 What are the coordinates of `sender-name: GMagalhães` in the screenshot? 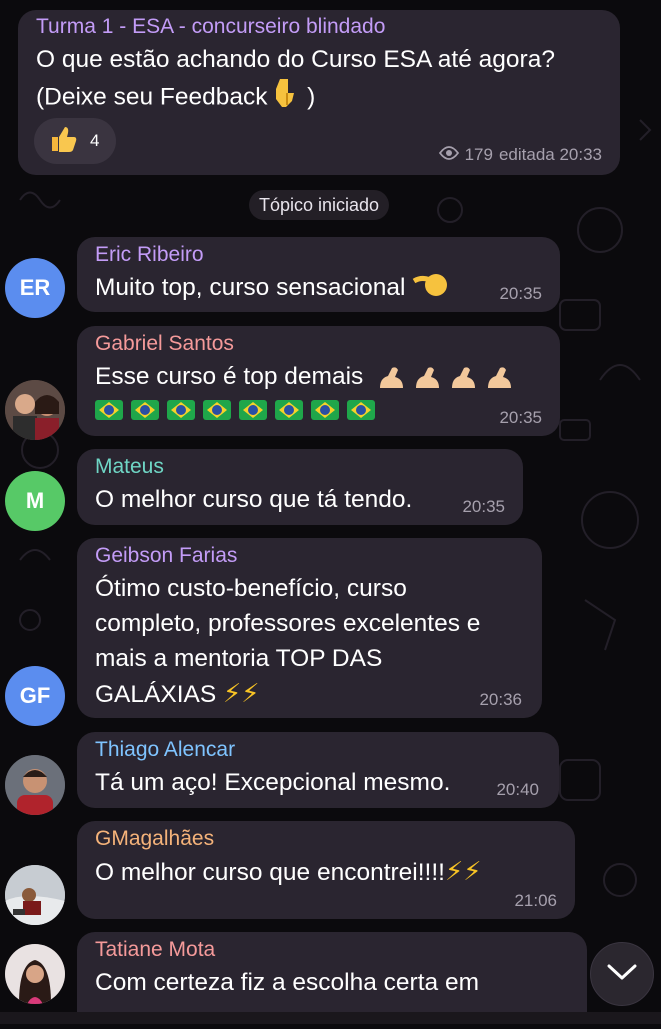 It's located at (155, 838).